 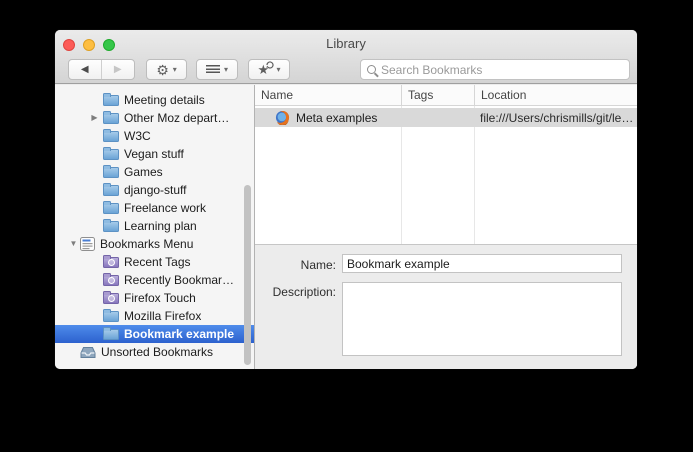 I want to click on window-title: Library, so click(x=346, y=43).